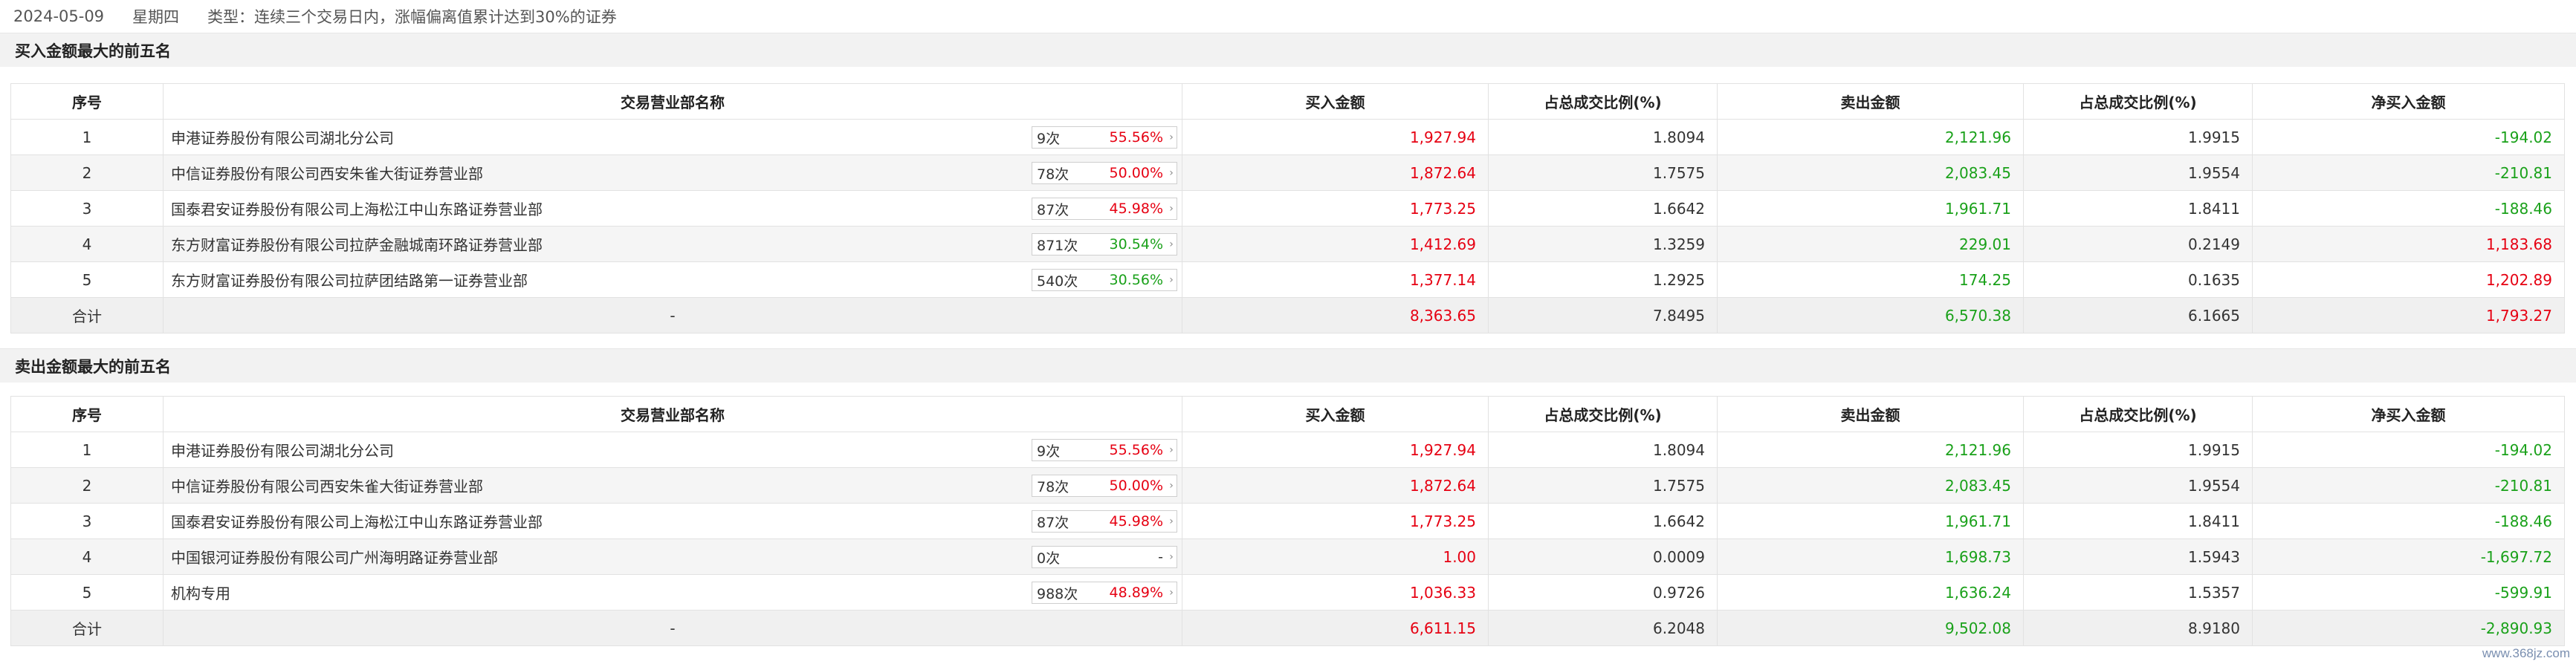 The width and height of the screenshot is (2576, 664). Describe the element at coordinates (1136, 521) in the screenshot. I see `dept-win-rate: 45.98%` at that location.